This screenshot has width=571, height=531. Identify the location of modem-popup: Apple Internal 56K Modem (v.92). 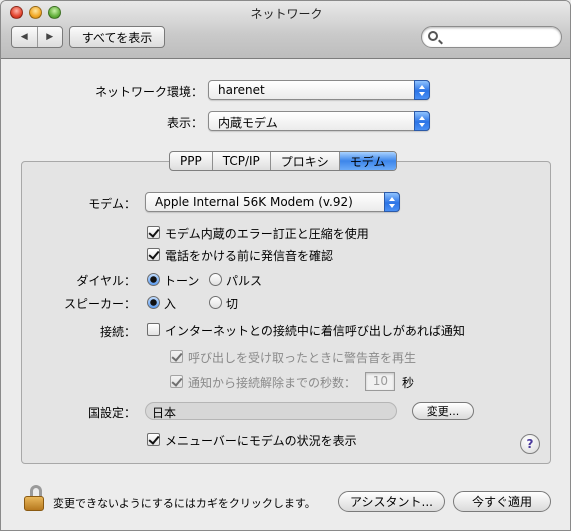
(272, 202).